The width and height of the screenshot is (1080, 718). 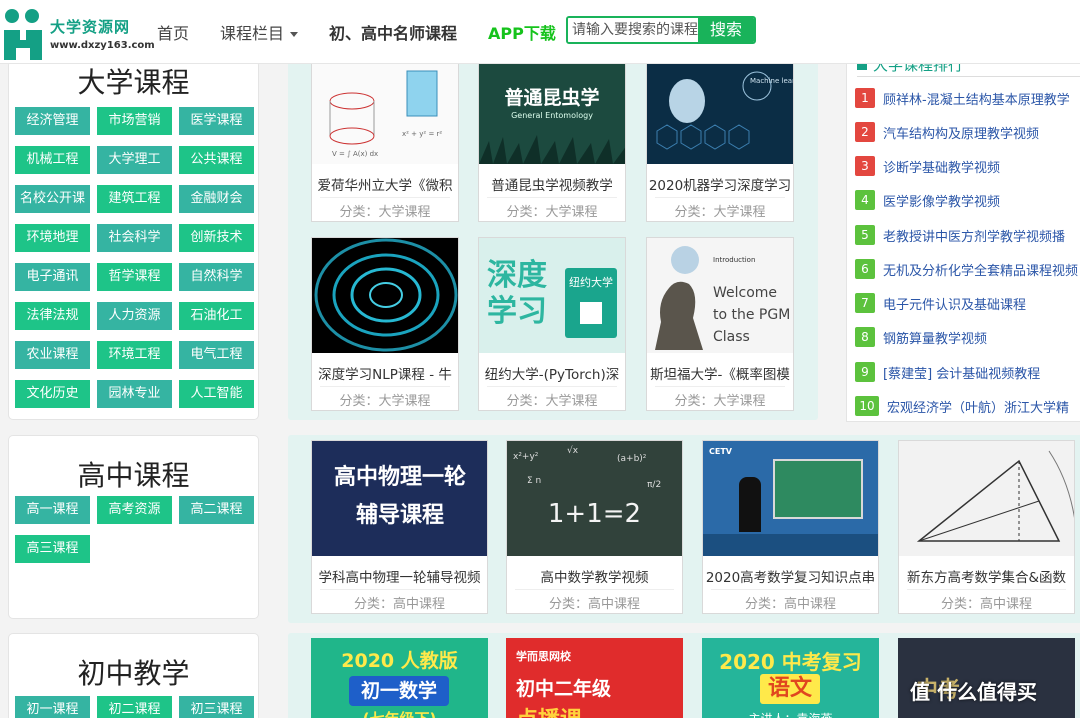 I want to click on rank-title: 无机及分析化学全套精品课程视频, so click(x=981, y=271).